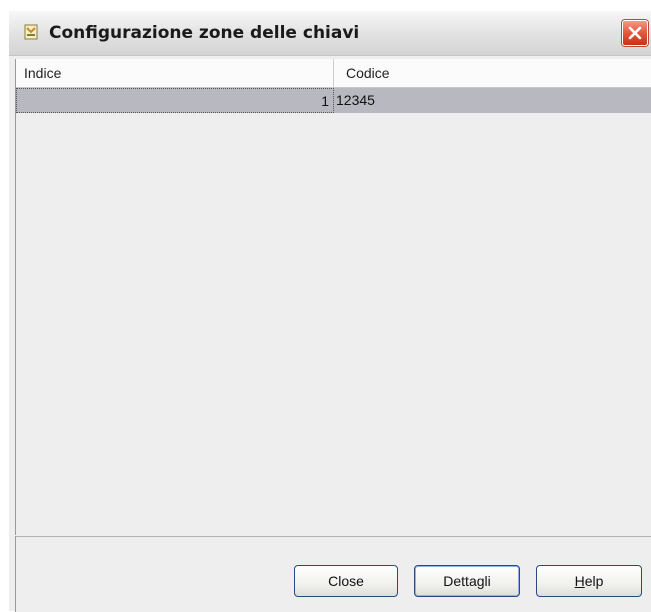 This screenshot has width=651, height=612. I want to click on table-row: 1 12345, so click(333, 100).